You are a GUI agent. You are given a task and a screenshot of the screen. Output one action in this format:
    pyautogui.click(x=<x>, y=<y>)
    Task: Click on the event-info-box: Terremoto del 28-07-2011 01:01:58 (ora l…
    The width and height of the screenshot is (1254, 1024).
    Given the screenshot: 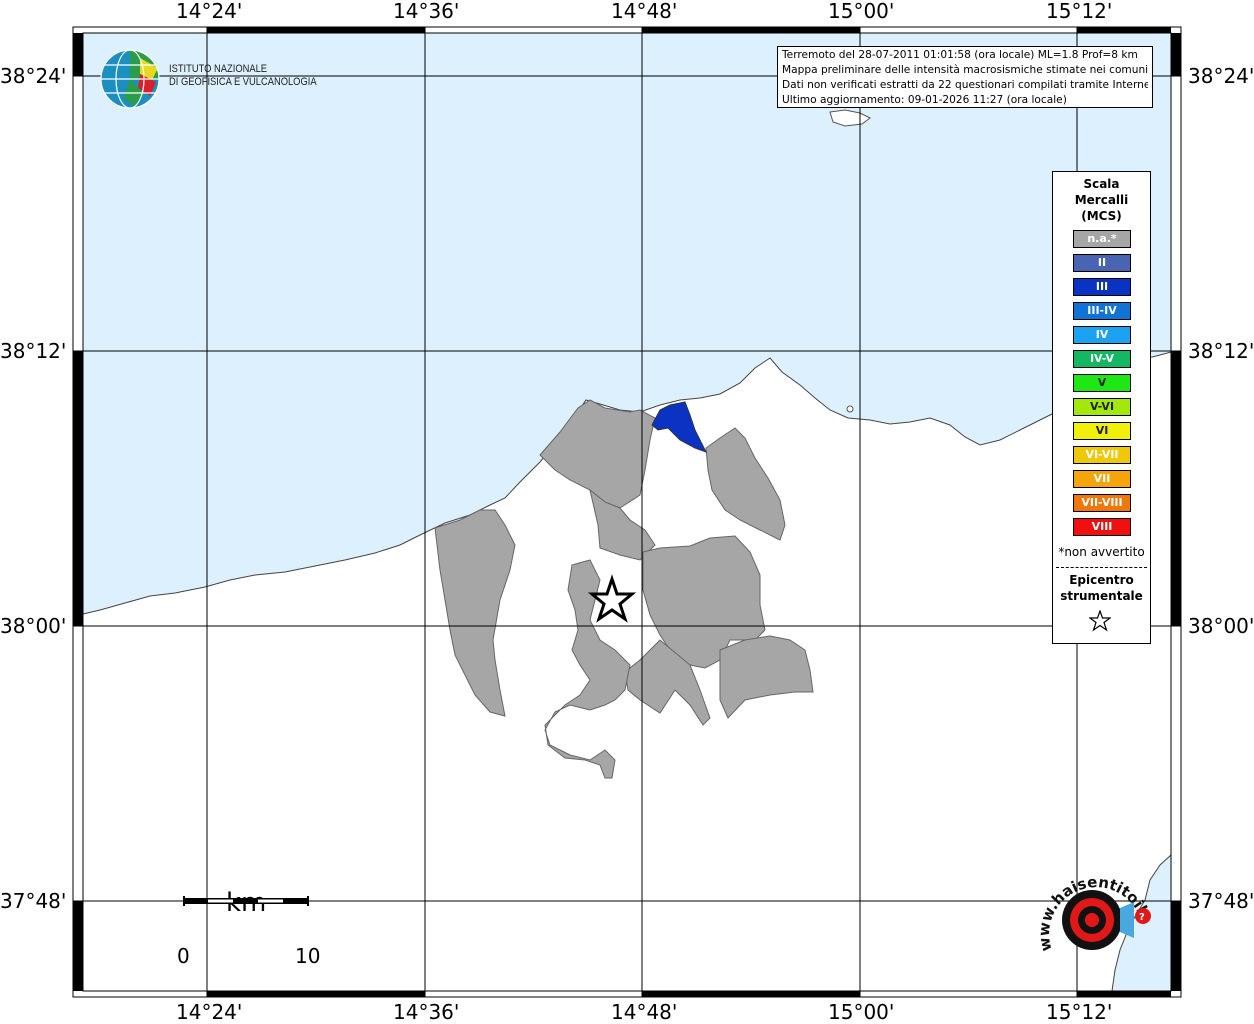 What is the action you would take?
    pyautogui.click(x=965, y=77)
    